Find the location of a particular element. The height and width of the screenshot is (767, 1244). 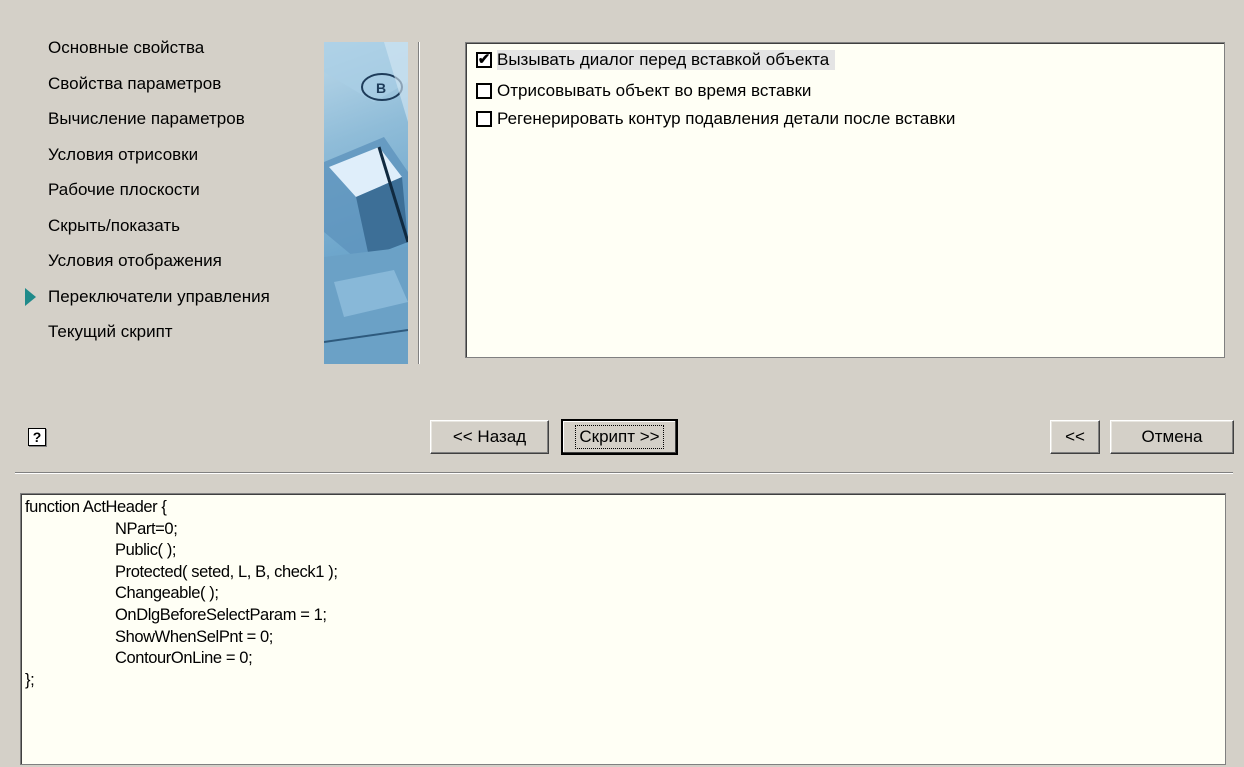

nav-item: Условия отрисовки is located at coordinates (170, 161).